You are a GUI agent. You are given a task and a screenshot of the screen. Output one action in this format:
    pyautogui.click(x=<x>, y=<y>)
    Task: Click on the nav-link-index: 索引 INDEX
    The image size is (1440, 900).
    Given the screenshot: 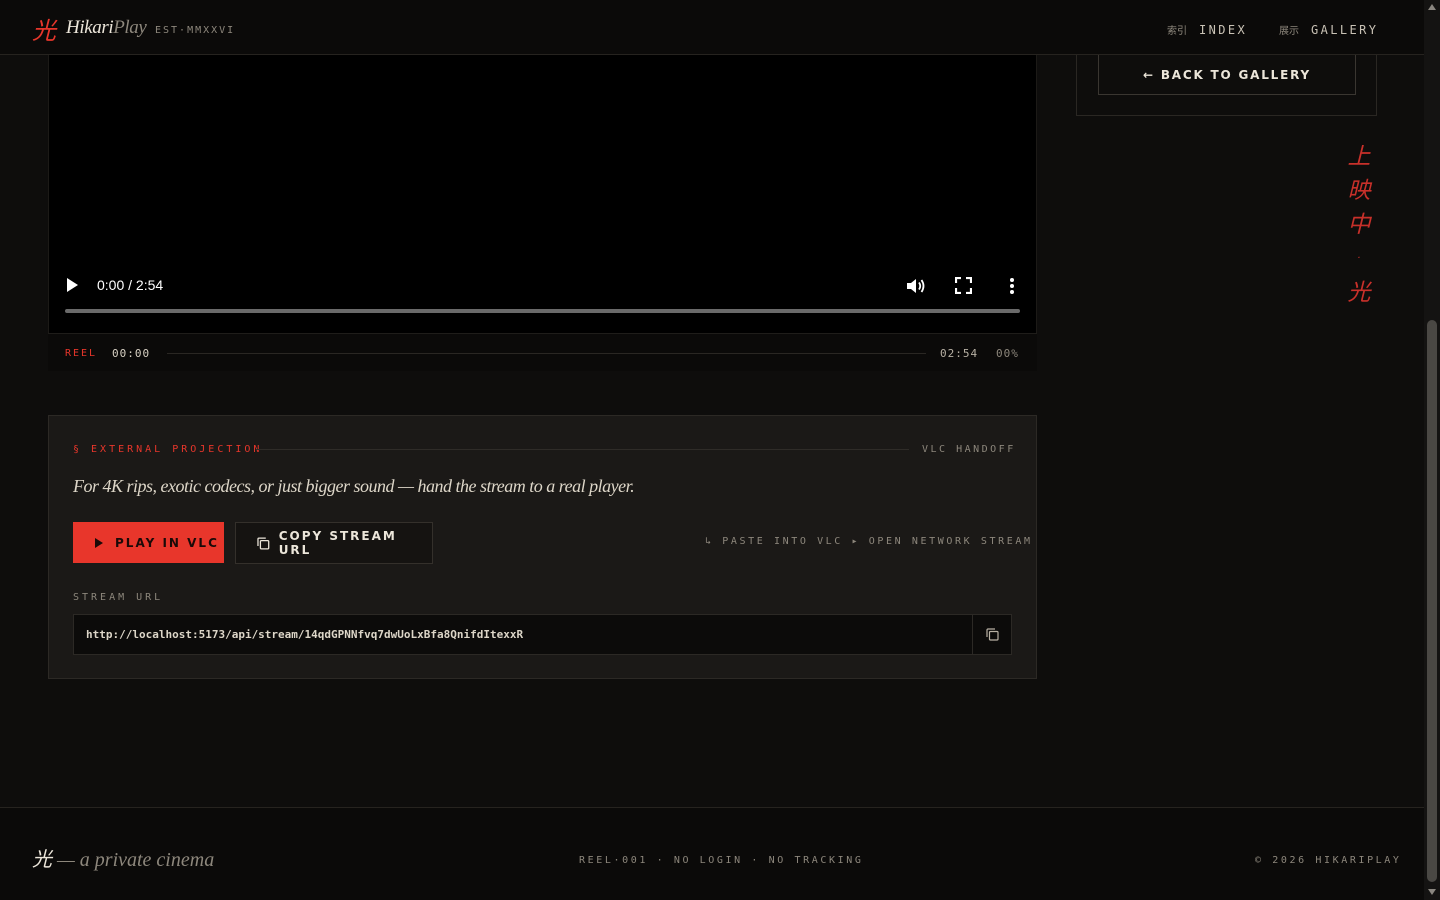 What is the action you would take?
    pyautogui.click(x=1207, y=29)
    